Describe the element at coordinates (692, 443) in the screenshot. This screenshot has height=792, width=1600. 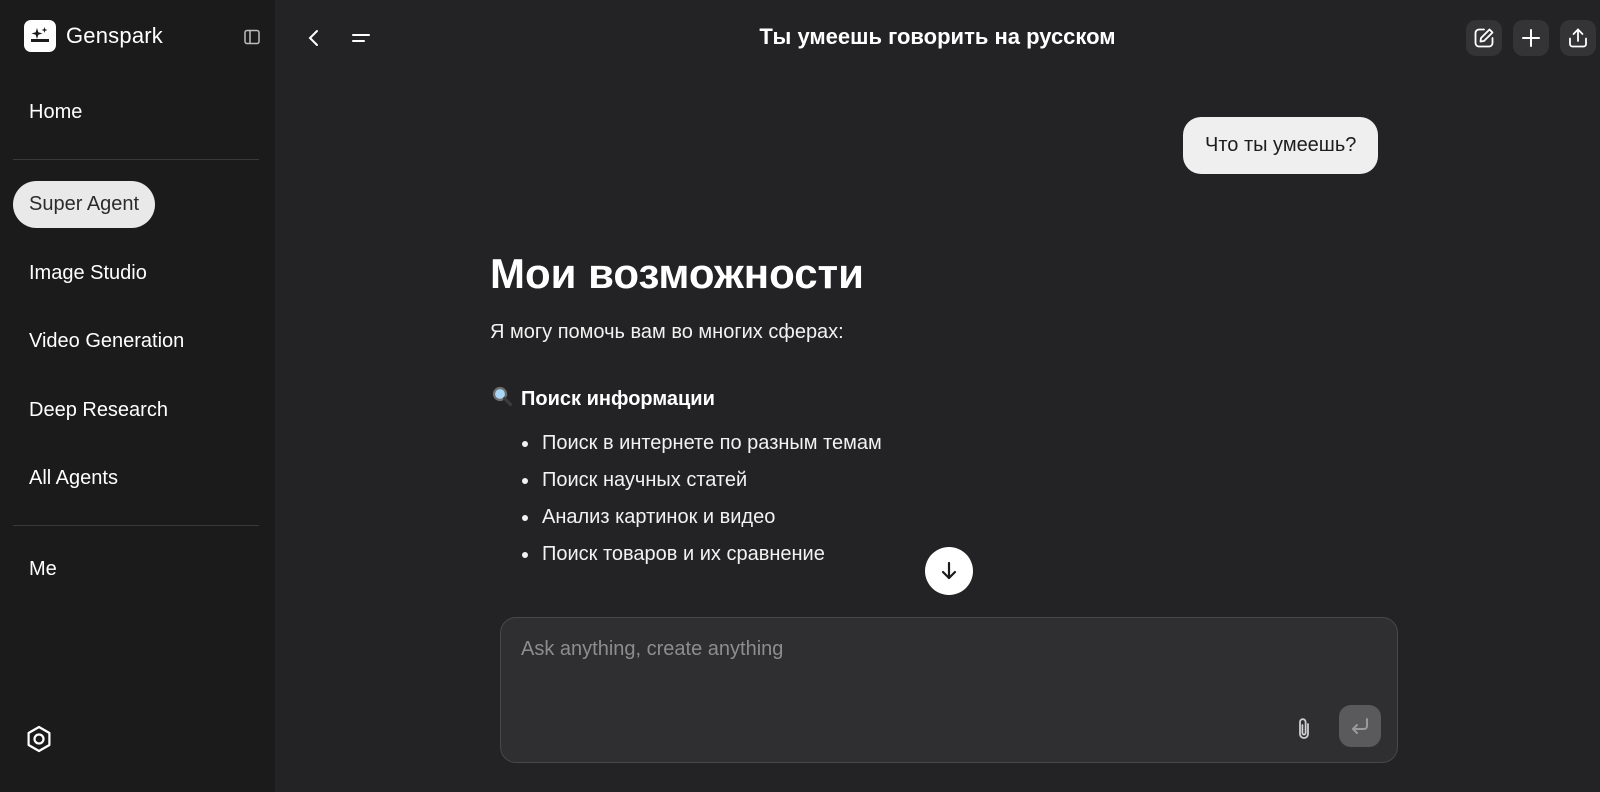
I see `list-item: Поиск в интернете по разным темам` at that location.